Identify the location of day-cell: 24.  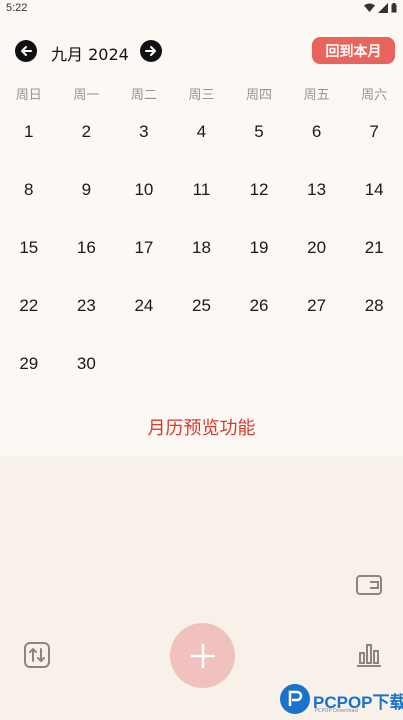
(144, 317).